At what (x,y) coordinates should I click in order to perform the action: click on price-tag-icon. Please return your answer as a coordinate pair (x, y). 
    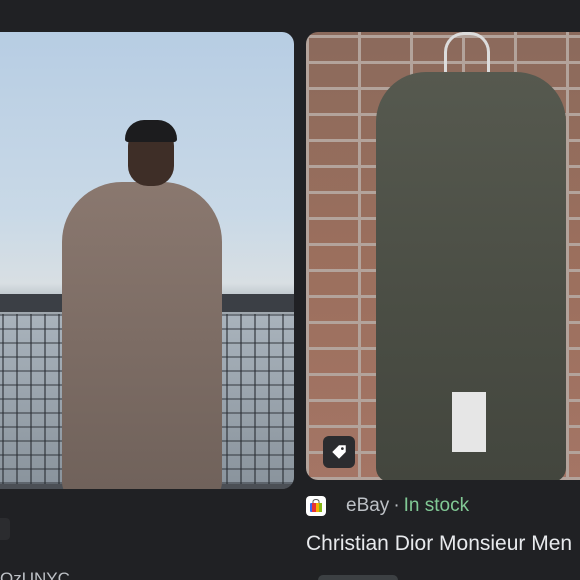
    Looking at the image, I should click on (339, 452).